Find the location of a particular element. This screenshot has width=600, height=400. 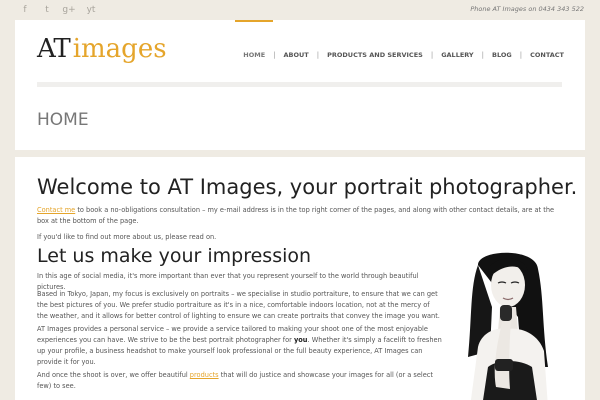

phone-number: Phone AT Images on 0434 343 522 is located at coordinates (527, 9).